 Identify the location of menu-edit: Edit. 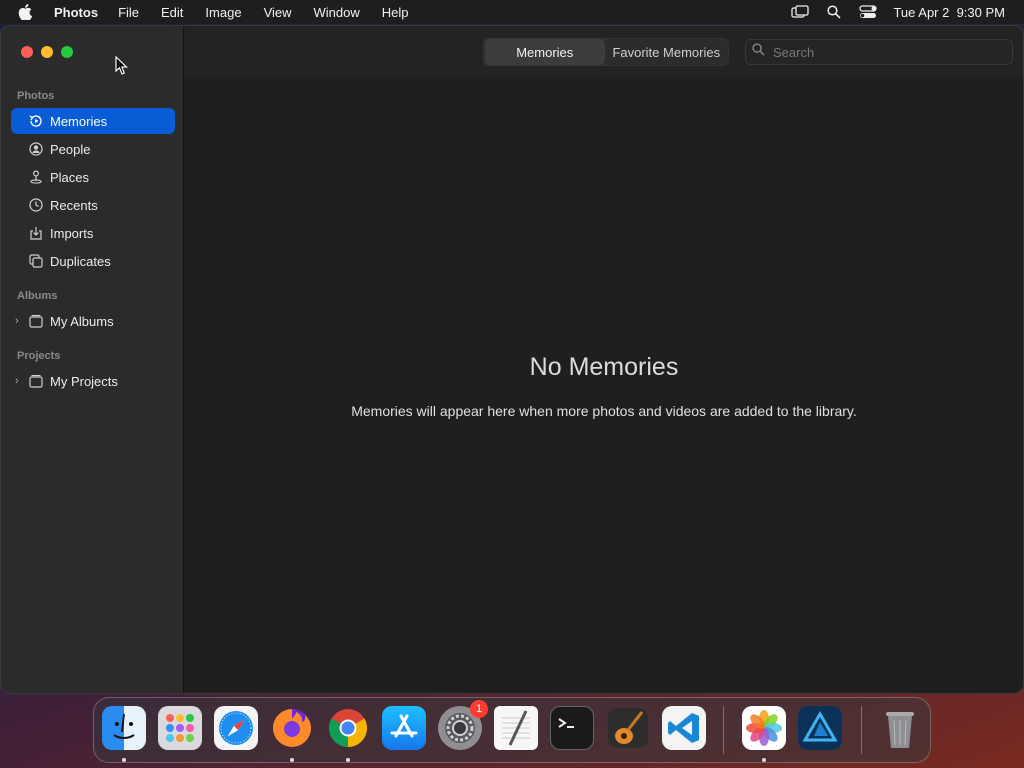
(172, 12).